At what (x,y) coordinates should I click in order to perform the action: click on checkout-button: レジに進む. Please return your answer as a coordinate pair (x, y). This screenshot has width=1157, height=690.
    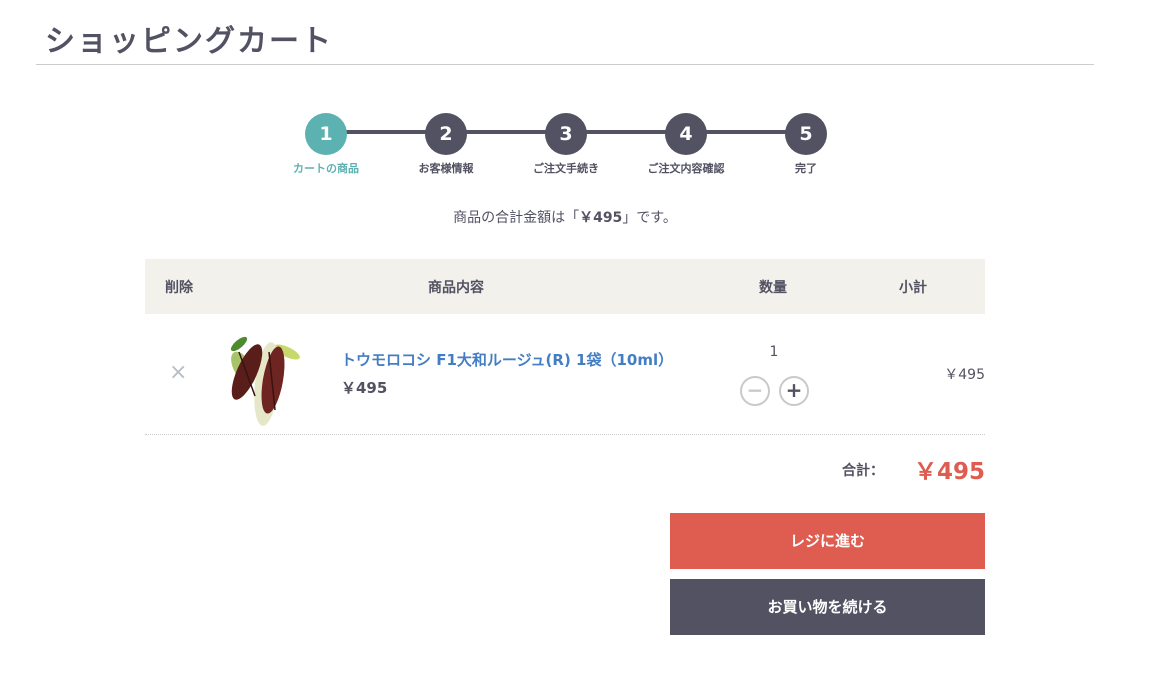
    Looking at the image, I should click on (827, 541).